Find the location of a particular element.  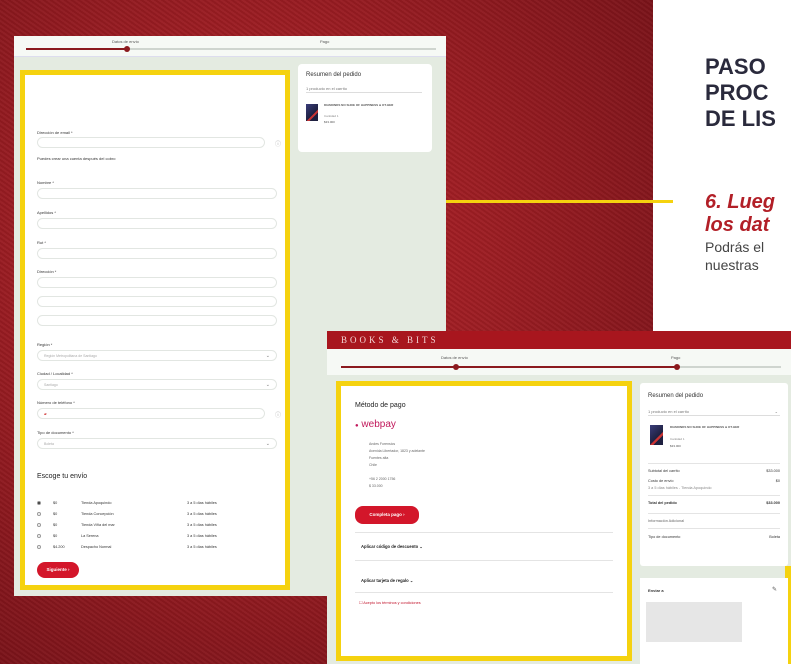

city-select: Santiago ⌄ is located at coordinates (157, 384).